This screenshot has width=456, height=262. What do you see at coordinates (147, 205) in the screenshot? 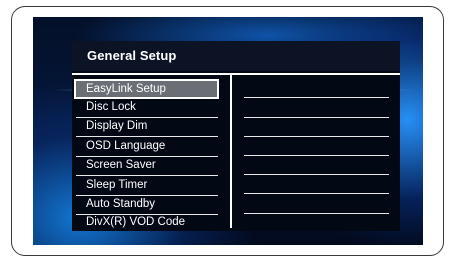
I see `menu-item-auto-standby: Auto Standby` at bounding box center [147, 205].